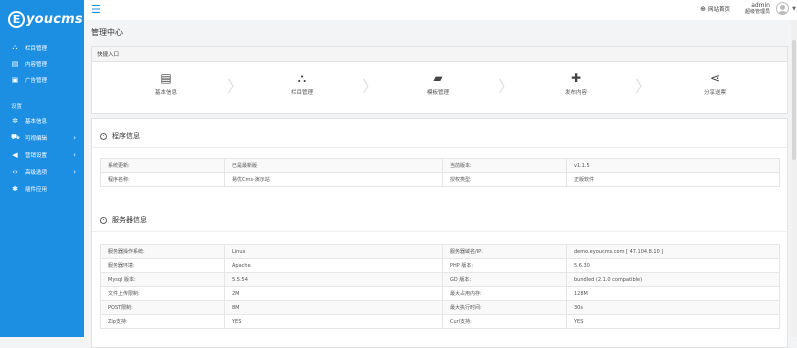 The image size is (797, 348). I want to click on site-home-link: ⊕ 网站首页, so click(715, 9).